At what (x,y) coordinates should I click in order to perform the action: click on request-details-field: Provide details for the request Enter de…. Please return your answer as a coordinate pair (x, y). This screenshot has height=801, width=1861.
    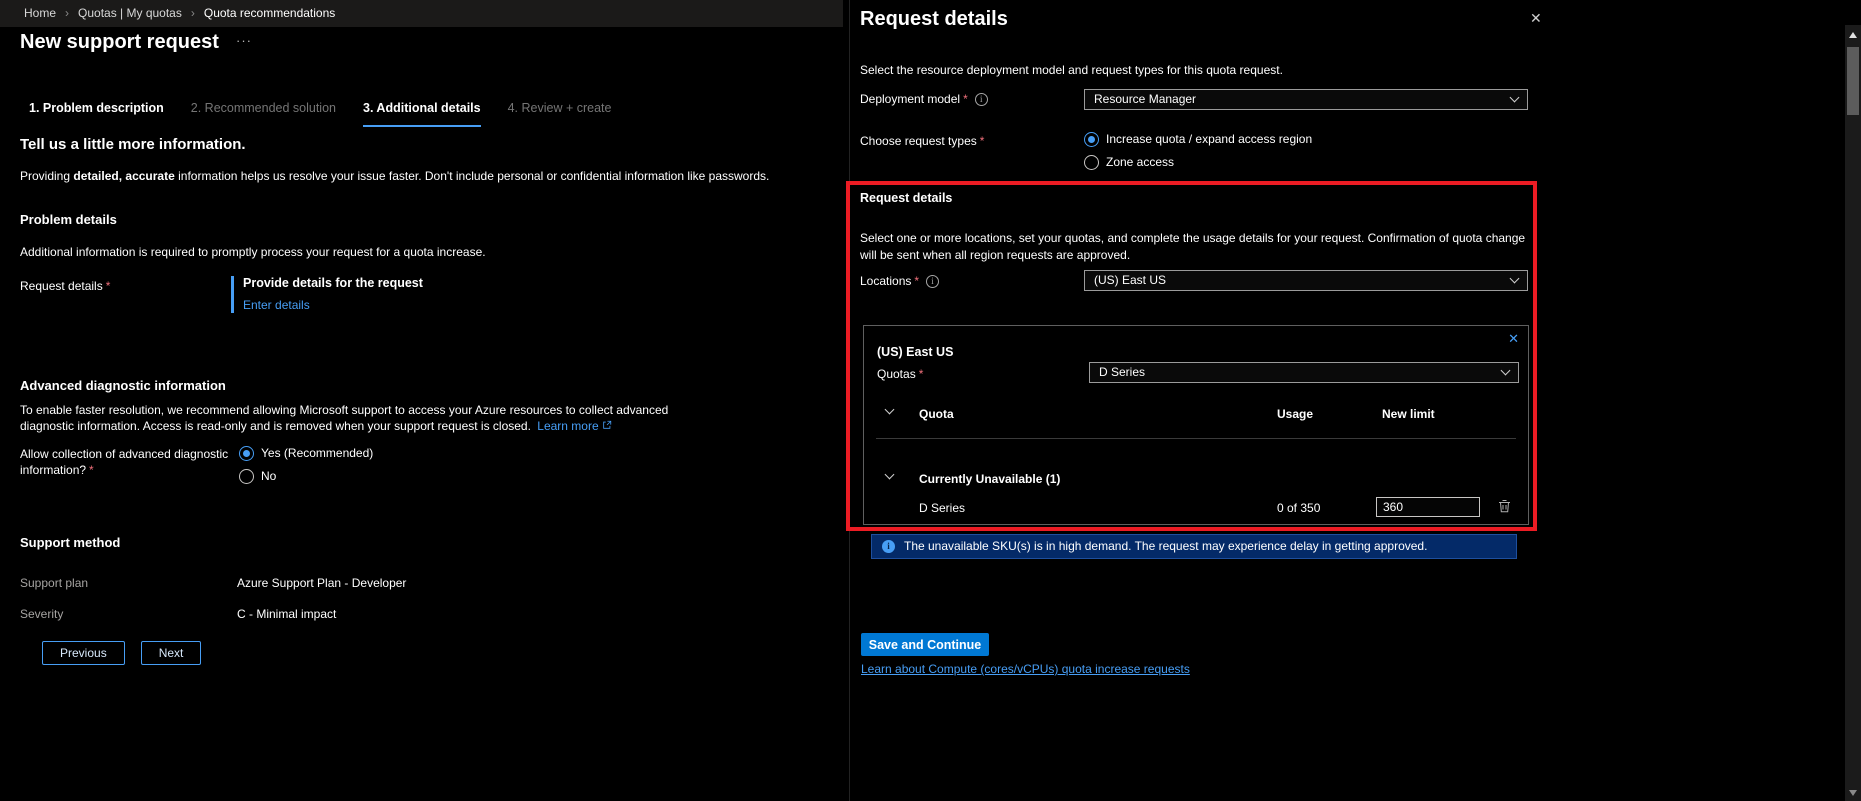
    Looking at the image, I should click on (327, 294).